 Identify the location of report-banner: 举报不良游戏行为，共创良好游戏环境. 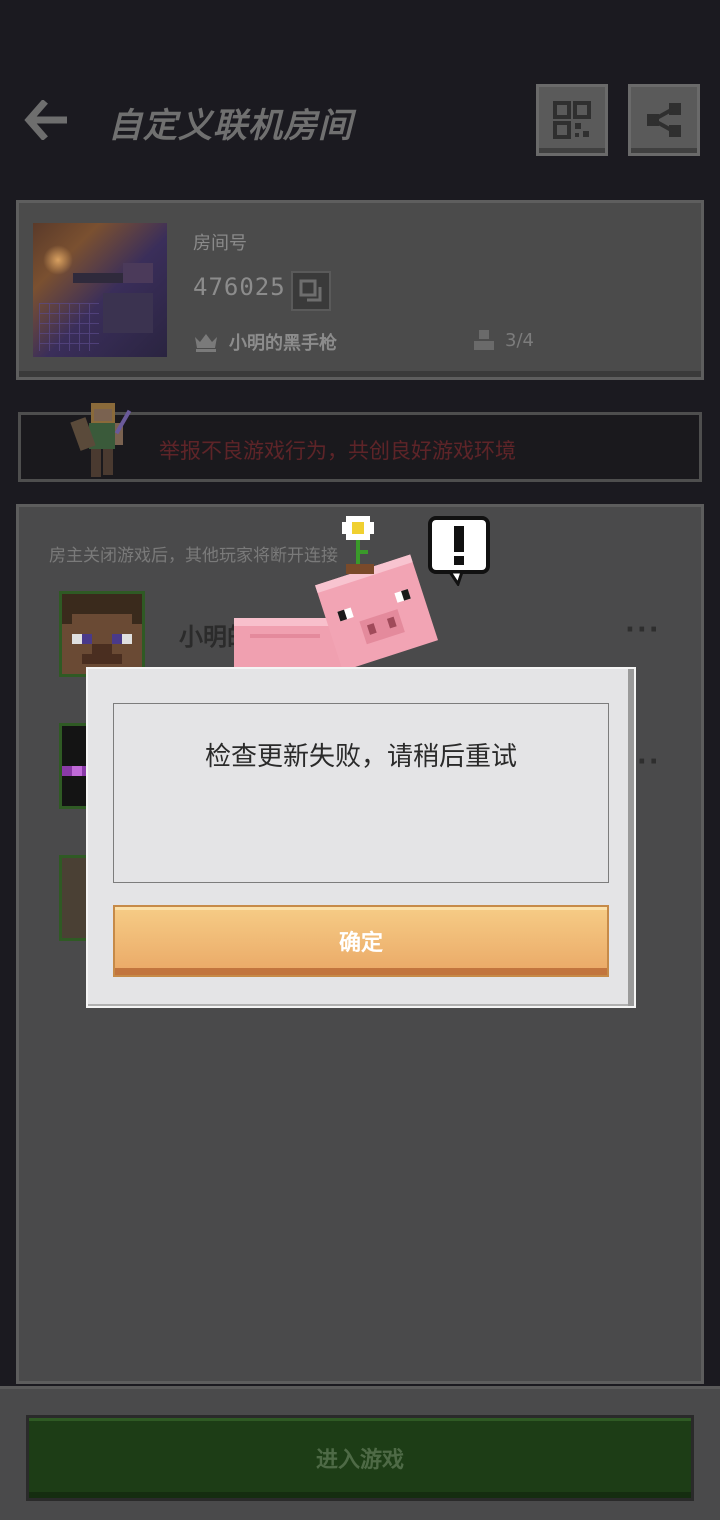
(360, 442).